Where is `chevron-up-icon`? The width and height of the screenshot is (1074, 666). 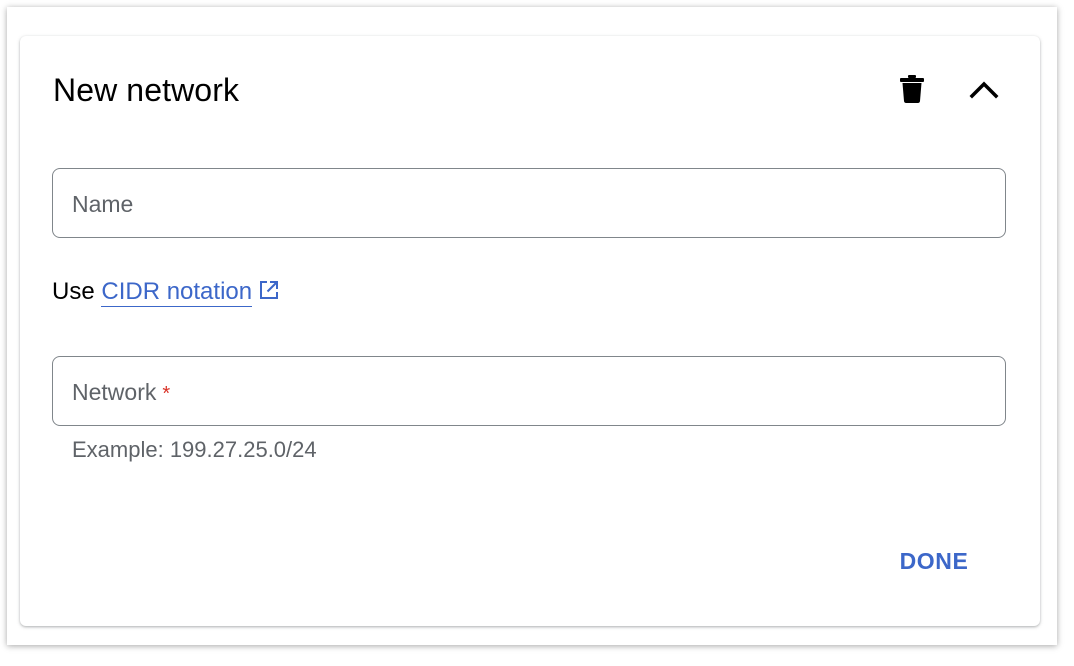
chevron-up-icon is located at coordinates (984, 91).